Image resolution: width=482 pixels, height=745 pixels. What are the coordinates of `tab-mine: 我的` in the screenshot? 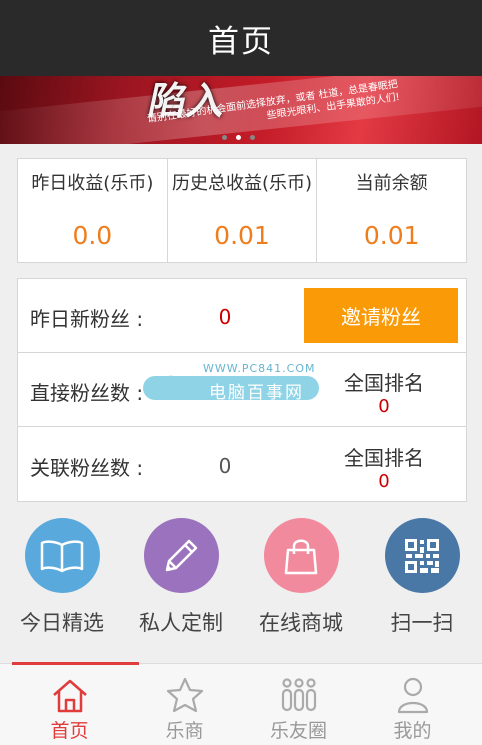 It's located at (412, 704).